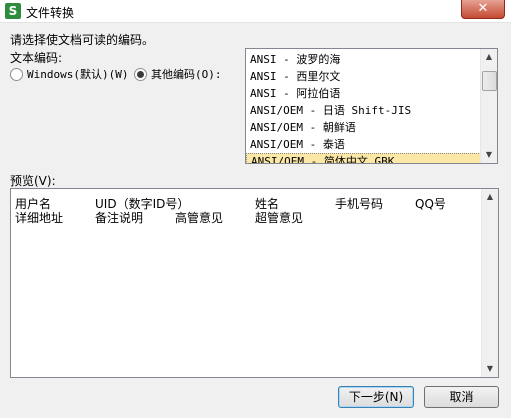  What do you see at coordinates (279, 218) in the screenshot?
I see `preview-cell-admin-opinion: 超管意见` at bounding box center [279, 218].